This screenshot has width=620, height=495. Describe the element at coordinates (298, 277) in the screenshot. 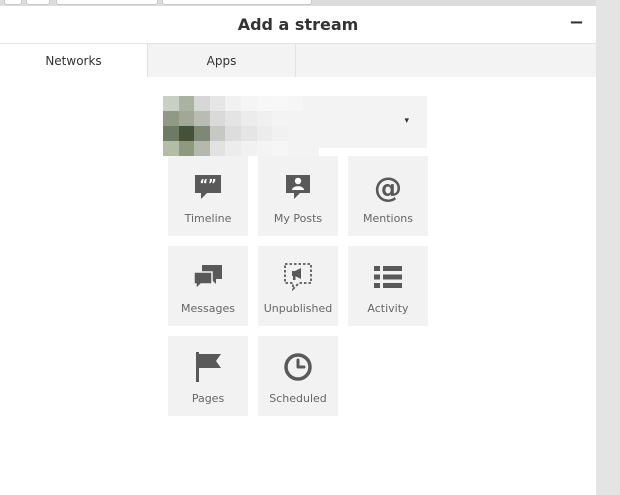

I see `megaphone-dashed-icon` at that location.